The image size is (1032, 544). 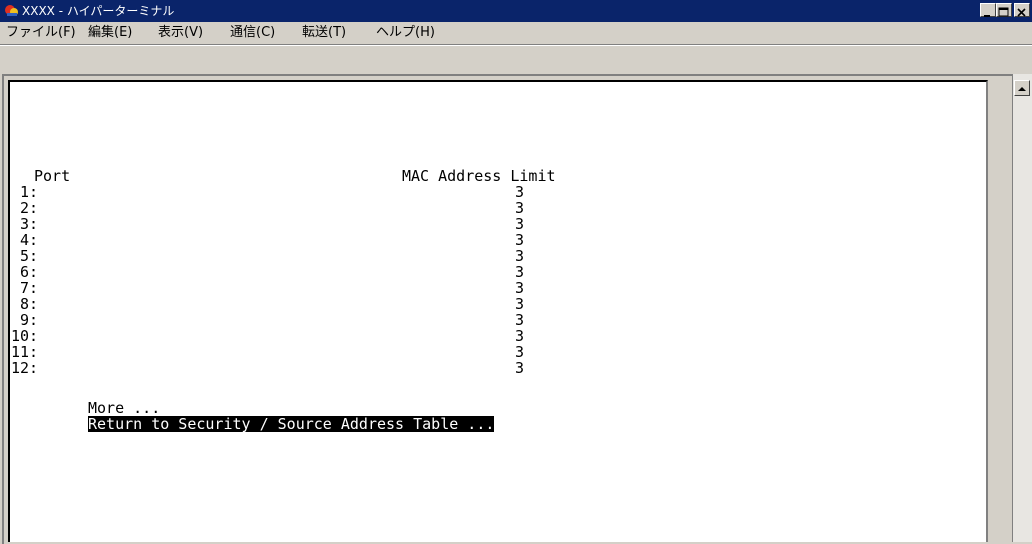 What do you see at coordinates (29, 208) in the screenshot?
I see `port-label: 2:` at bounding box center [29, 208].